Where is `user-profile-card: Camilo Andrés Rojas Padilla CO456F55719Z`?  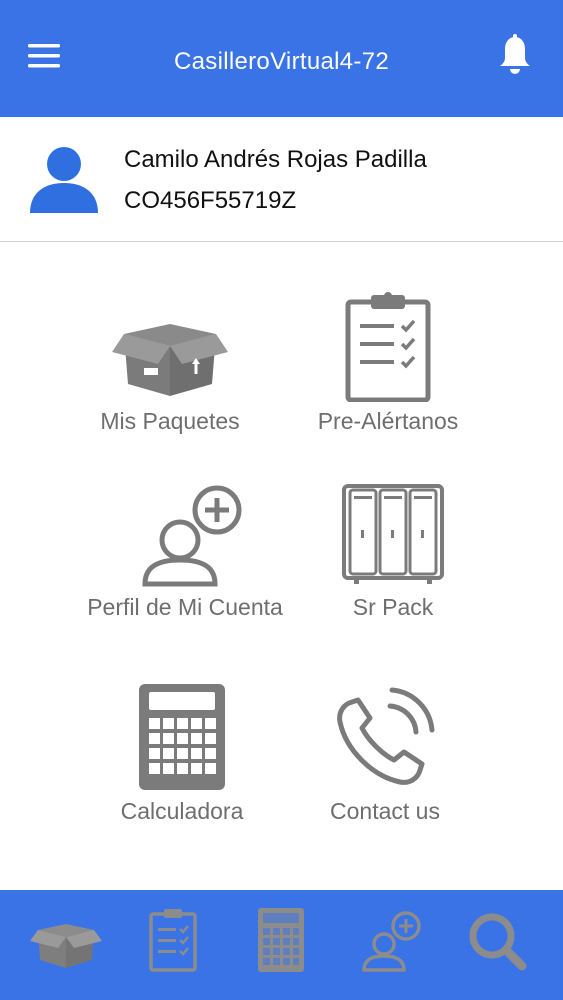 user-profile-card: Camilo Andrés Rojas Padilla CO456F55719Z is located at coordinates (281, 179).